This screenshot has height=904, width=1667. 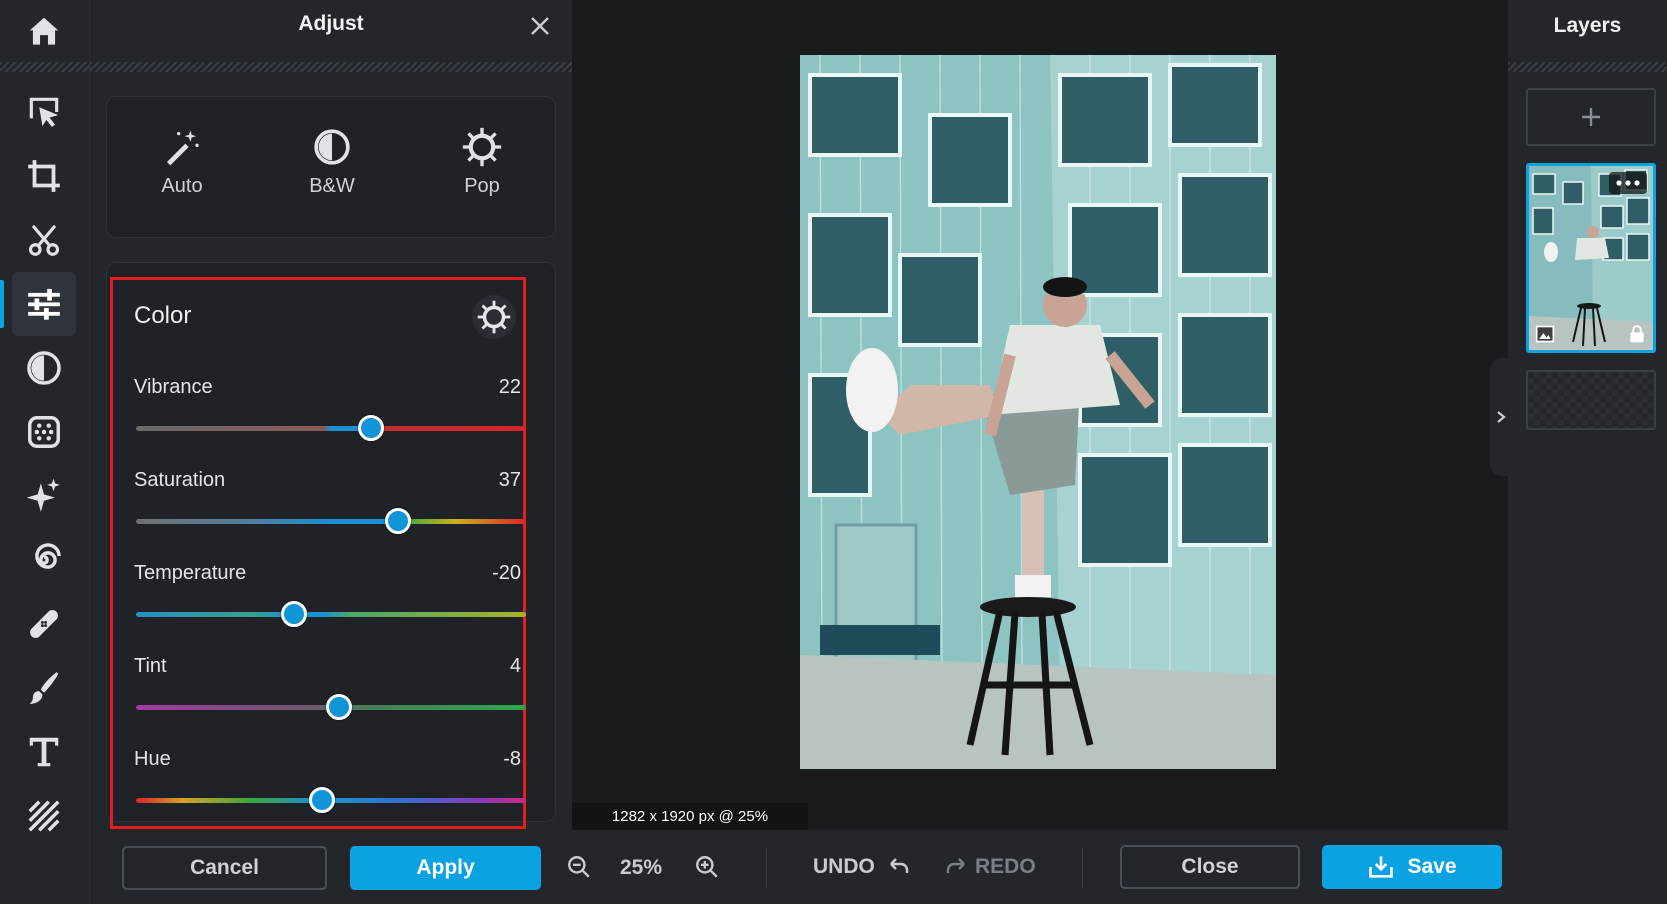 I want to click on vibrance-label: Vibrance, so click(x=173, y=387).